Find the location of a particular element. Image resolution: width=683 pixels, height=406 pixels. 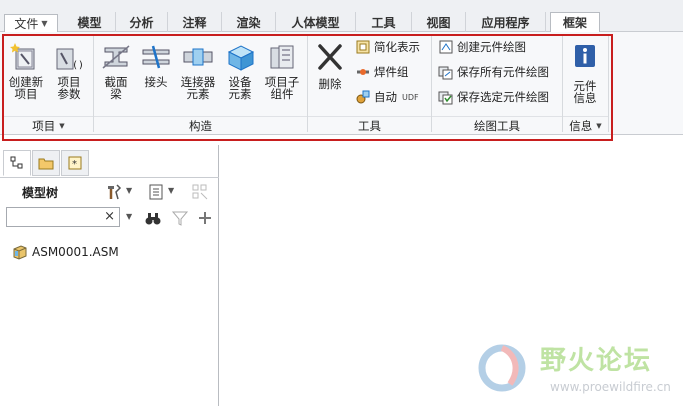

joint-label: 接头 is located at coordinates (156, 82).